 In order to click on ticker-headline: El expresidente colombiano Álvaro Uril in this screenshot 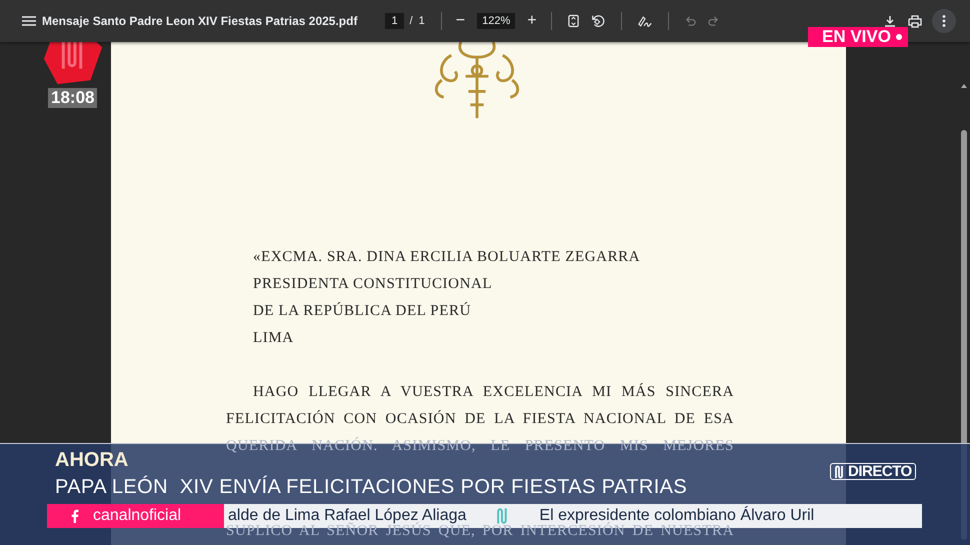, I will do `click(676, 515)`.